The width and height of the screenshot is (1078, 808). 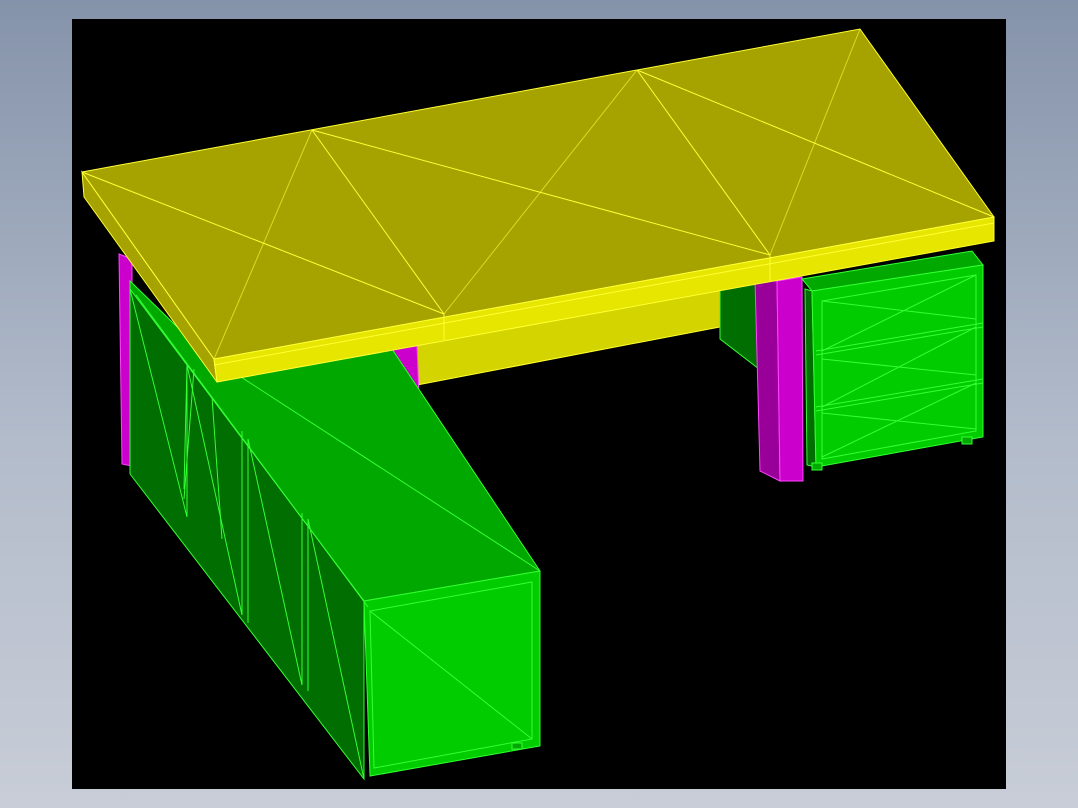 What do you see at coordinates (892, 360) in the screenshot?
I see `drawer-pedestal` at bounding box center [892, 360].